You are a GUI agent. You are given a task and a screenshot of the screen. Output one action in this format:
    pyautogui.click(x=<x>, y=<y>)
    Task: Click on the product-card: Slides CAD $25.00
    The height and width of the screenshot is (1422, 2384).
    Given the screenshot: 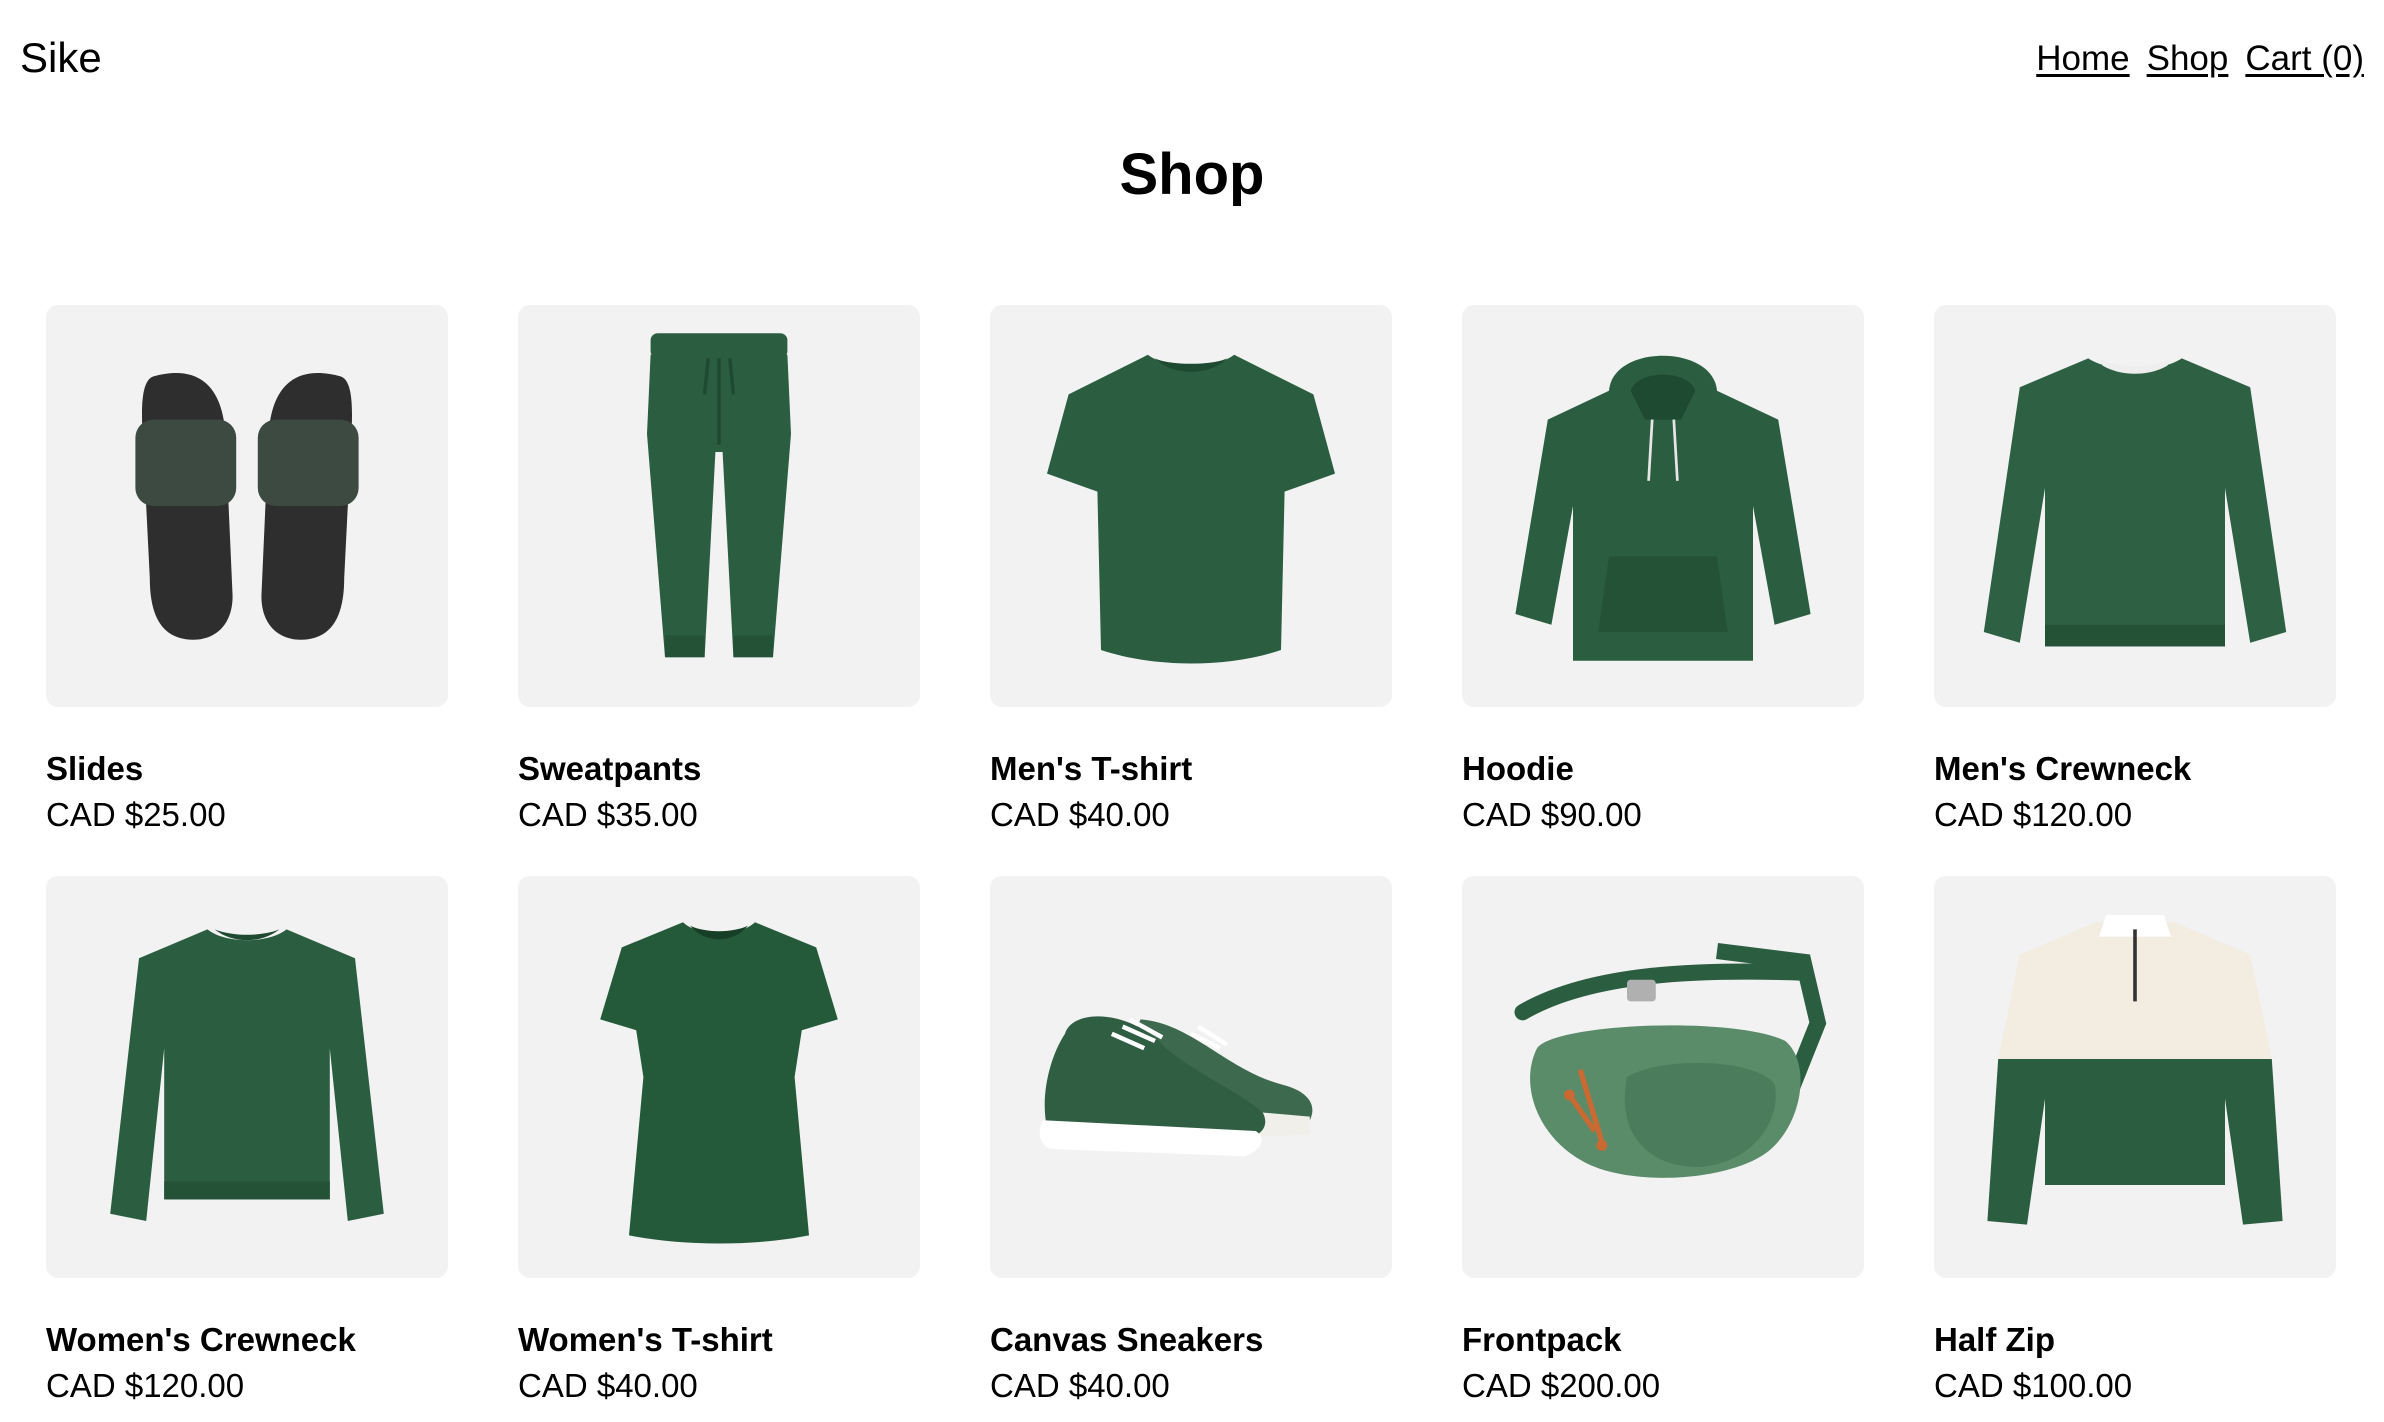 What is the action you would take?
    pyautogui.click(x=247, y=570)
    